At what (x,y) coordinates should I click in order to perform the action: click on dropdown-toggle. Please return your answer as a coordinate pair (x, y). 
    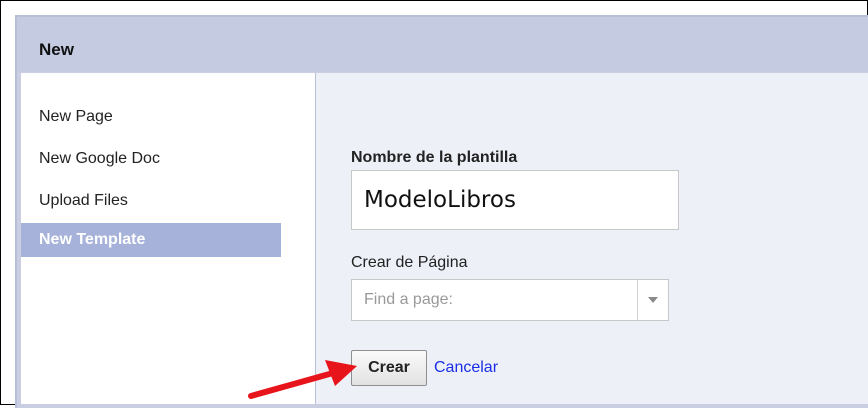
    Looking at the image, I should click on (652, 300).